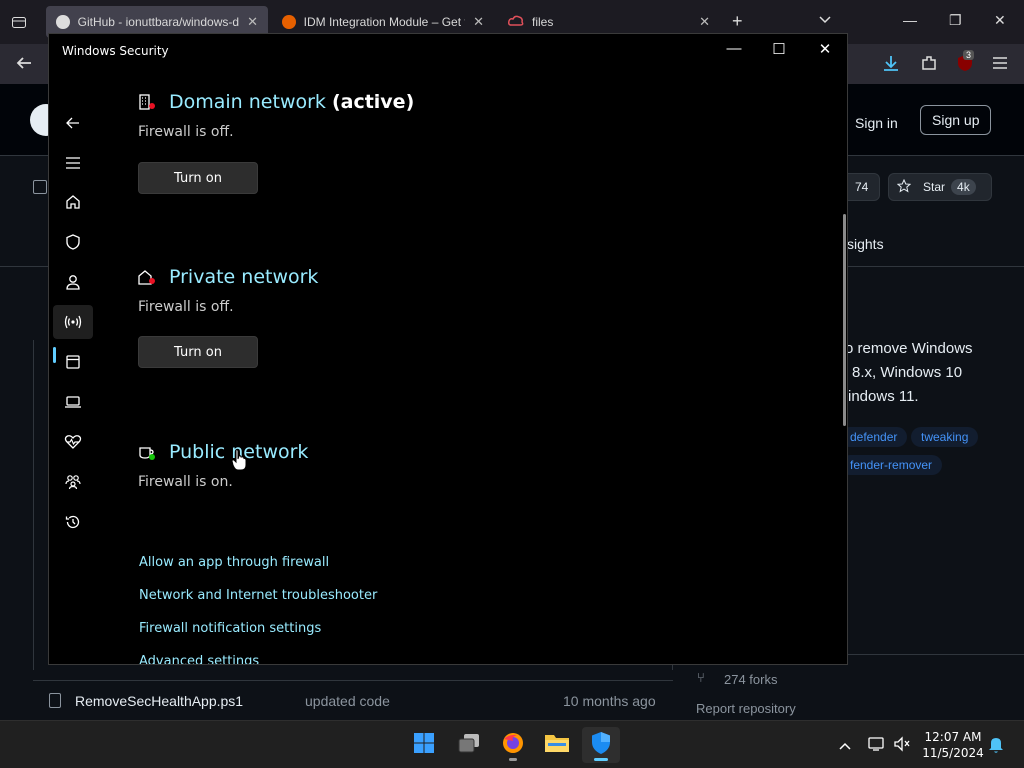 The height and width of the screenshot is (768, 1024). What do you see at coordinates (73, 522) in the screenshot?
I see `history-icon` at bounding box center [73, 522].